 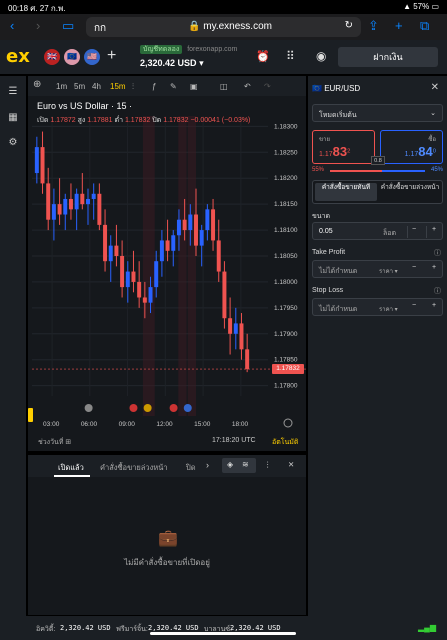 What do you see at coordinates (410, 192) in the screenshot?
I see `tab-pending-order: คำสั่งซื้อขายล่วงหน้า` at bounding box center [410, 192].